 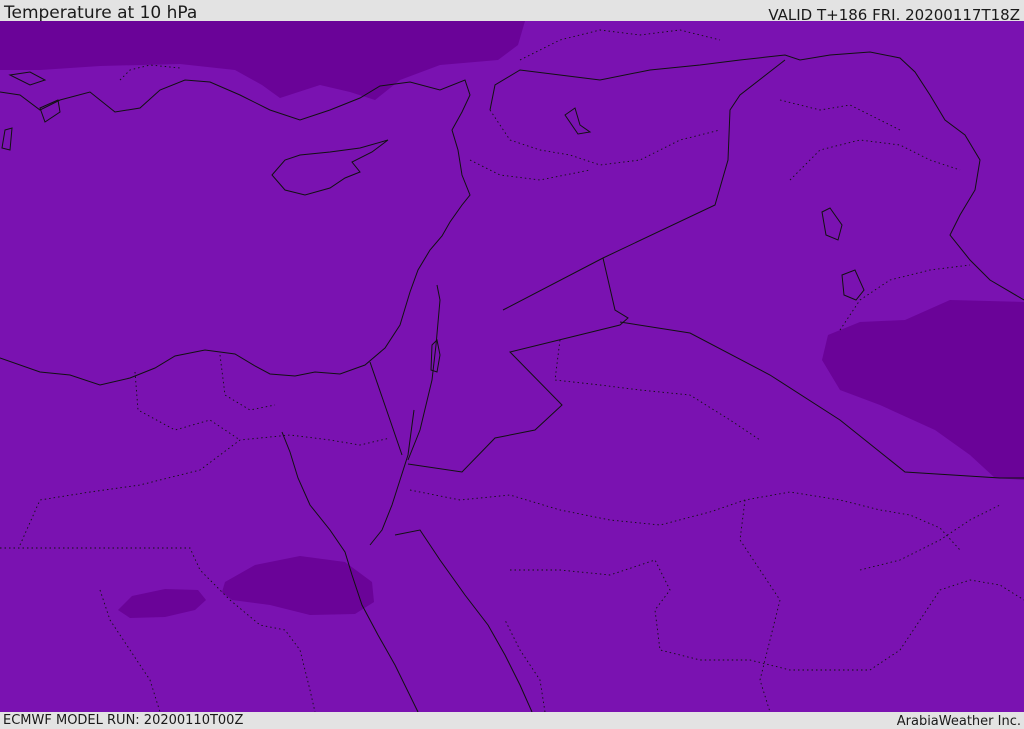 What do you see at coordinates (101, 13) in the screenshot?
I see `map-title: Temperature at 10 hPa` at bounding box center [101, 13].